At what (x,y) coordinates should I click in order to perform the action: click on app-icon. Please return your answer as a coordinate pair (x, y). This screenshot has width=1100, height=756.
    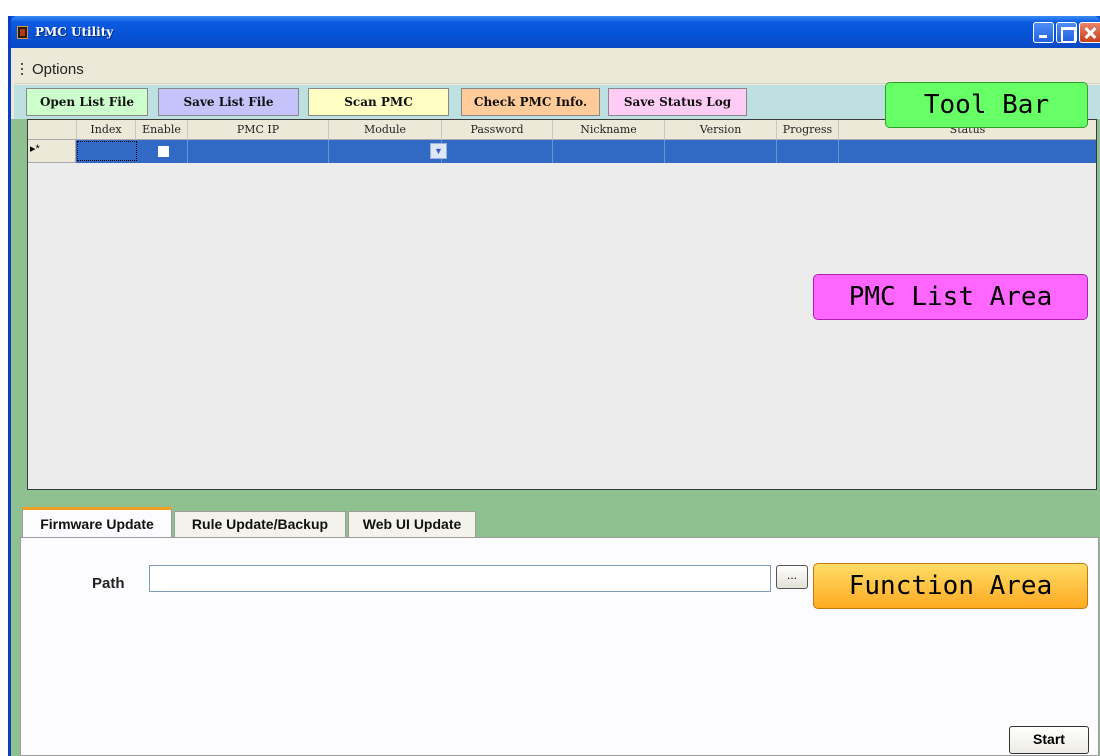
    Looking at the image, I should click on (22, 32).